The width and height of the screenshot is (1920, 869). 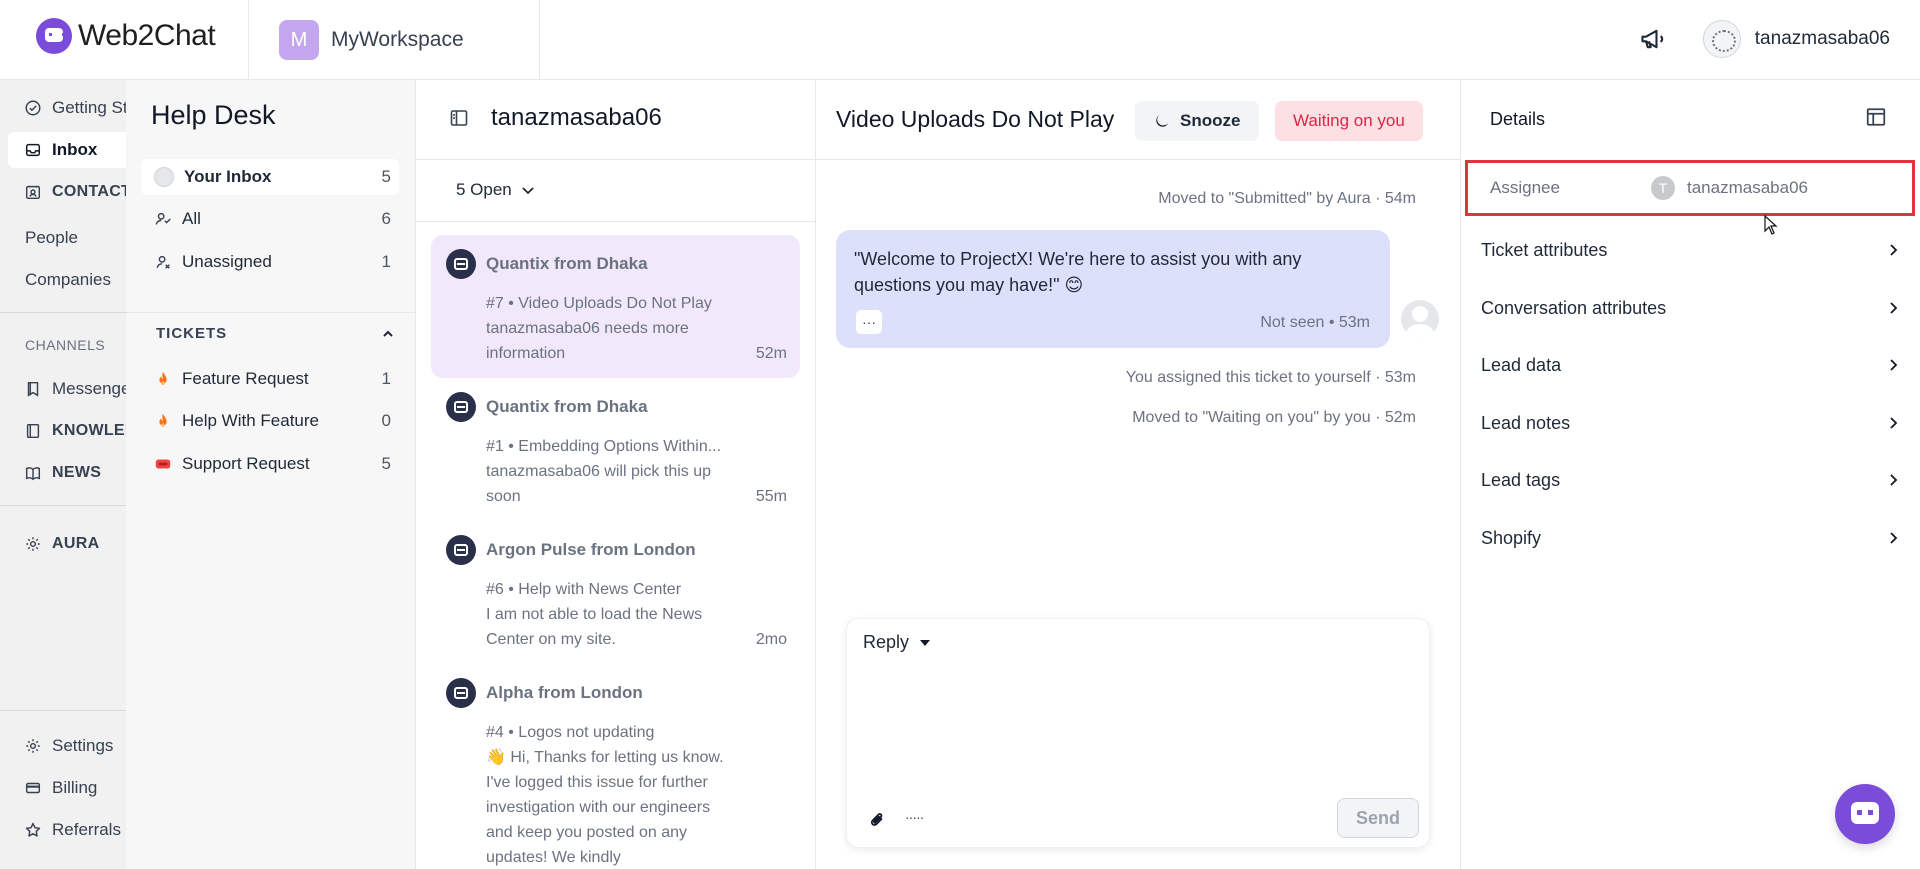 What do you see at coordinates (33, 829) in the screenshot?
I see `star-icon` at bounding box center [33, 829].